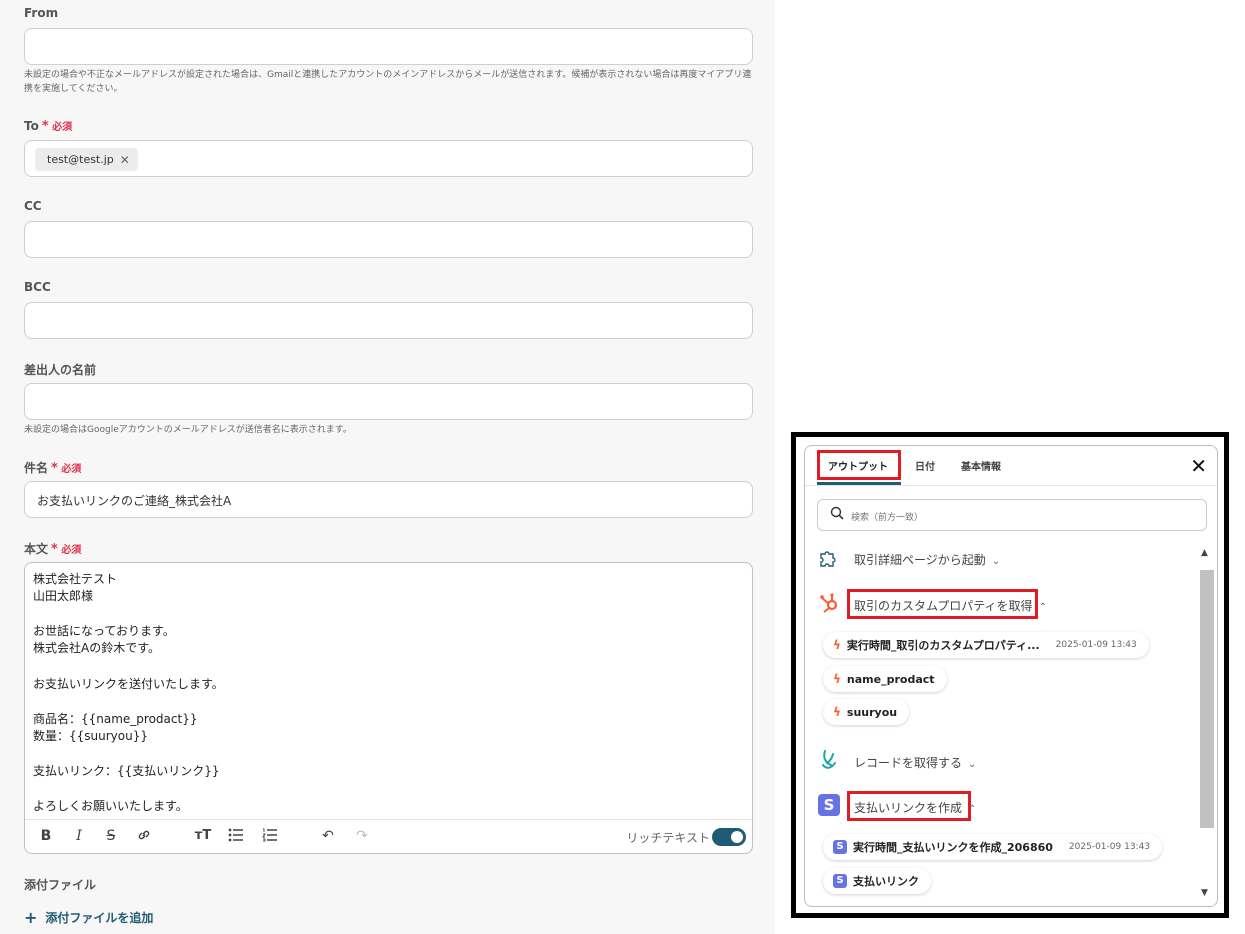  I want to click on editor-toolbar: B I S тT ↶ ↷ リッチテキスト, so click(388, 836).